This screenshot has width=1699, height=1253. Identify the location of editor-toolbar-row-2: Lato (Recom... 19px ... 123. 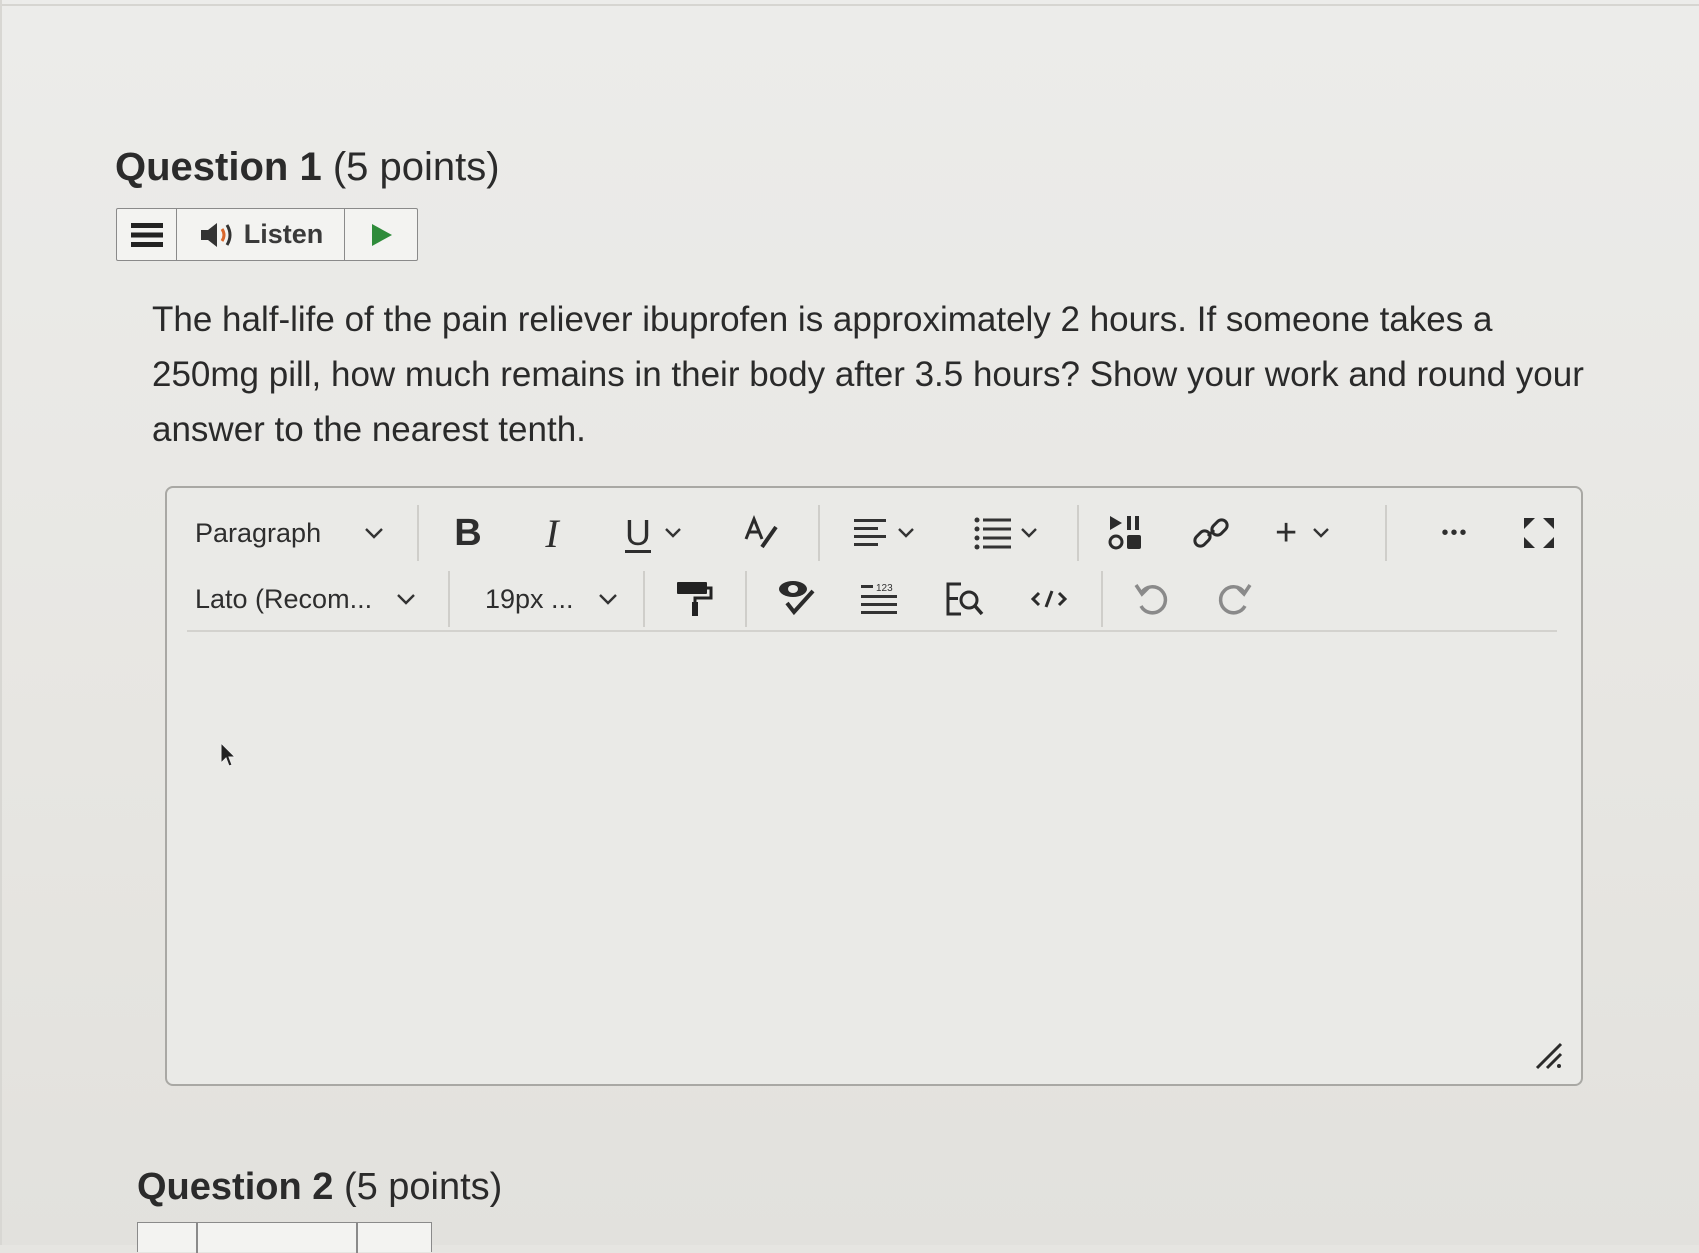
(874, 599).